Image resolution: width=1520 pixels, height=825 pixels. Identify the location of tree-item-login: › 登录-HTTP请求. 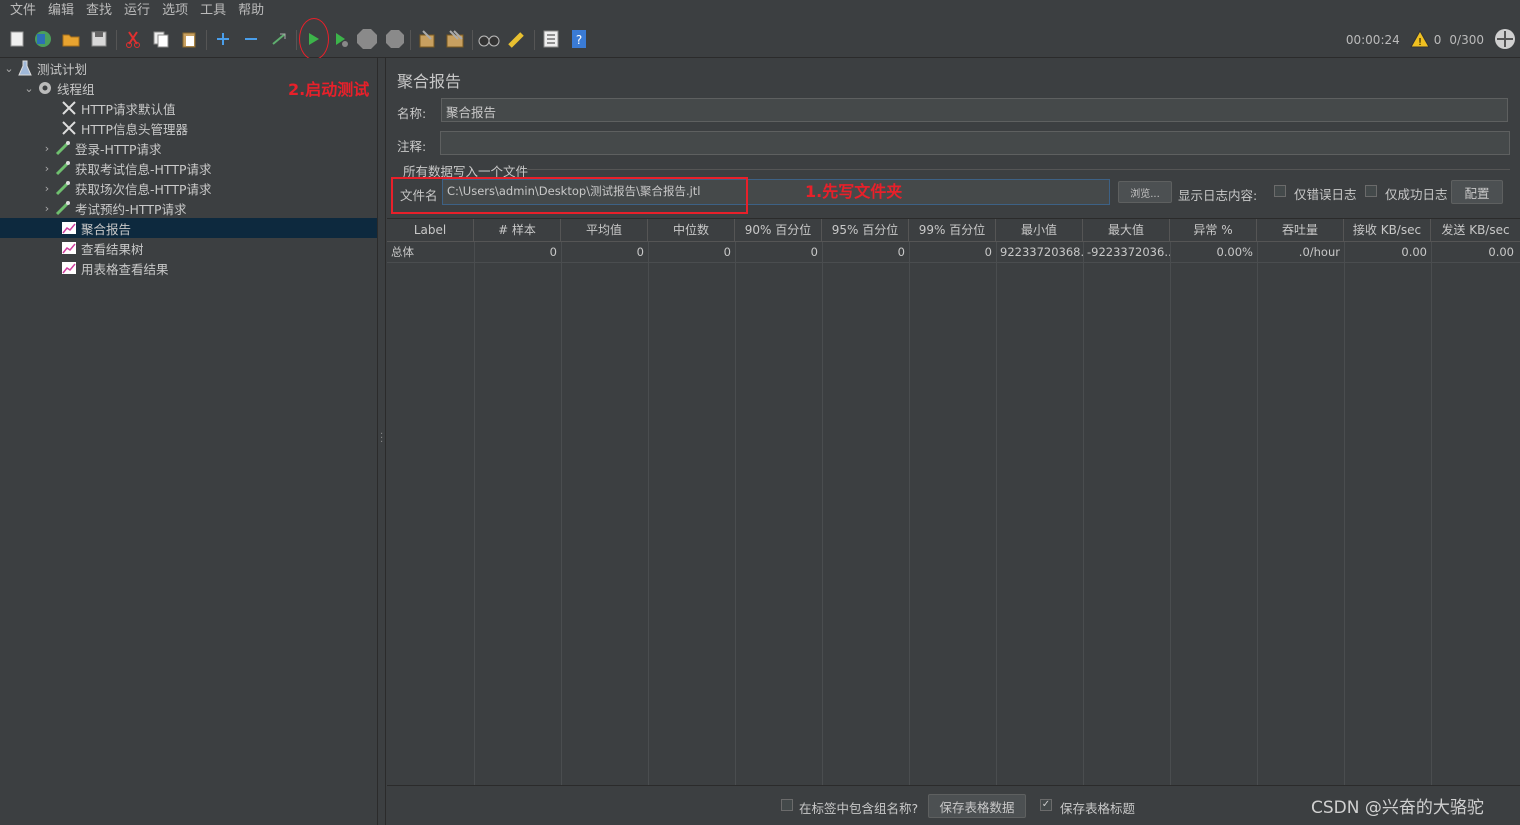
(101, 148).